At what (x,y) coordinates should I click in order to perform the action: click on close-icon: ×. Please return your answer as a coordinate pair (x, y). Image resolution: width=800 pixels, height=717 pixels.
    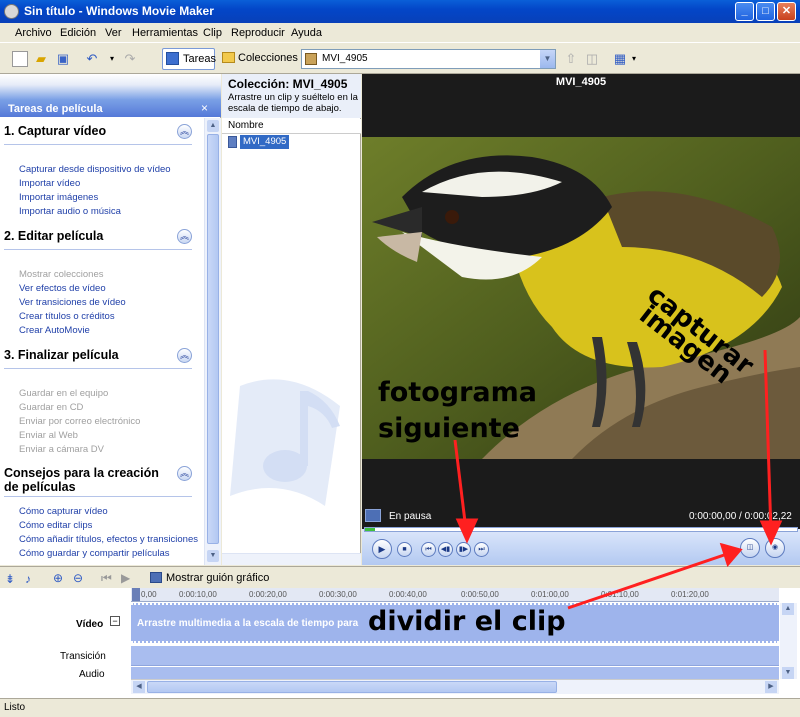
    Looking at the image, I should click on (204, 108).